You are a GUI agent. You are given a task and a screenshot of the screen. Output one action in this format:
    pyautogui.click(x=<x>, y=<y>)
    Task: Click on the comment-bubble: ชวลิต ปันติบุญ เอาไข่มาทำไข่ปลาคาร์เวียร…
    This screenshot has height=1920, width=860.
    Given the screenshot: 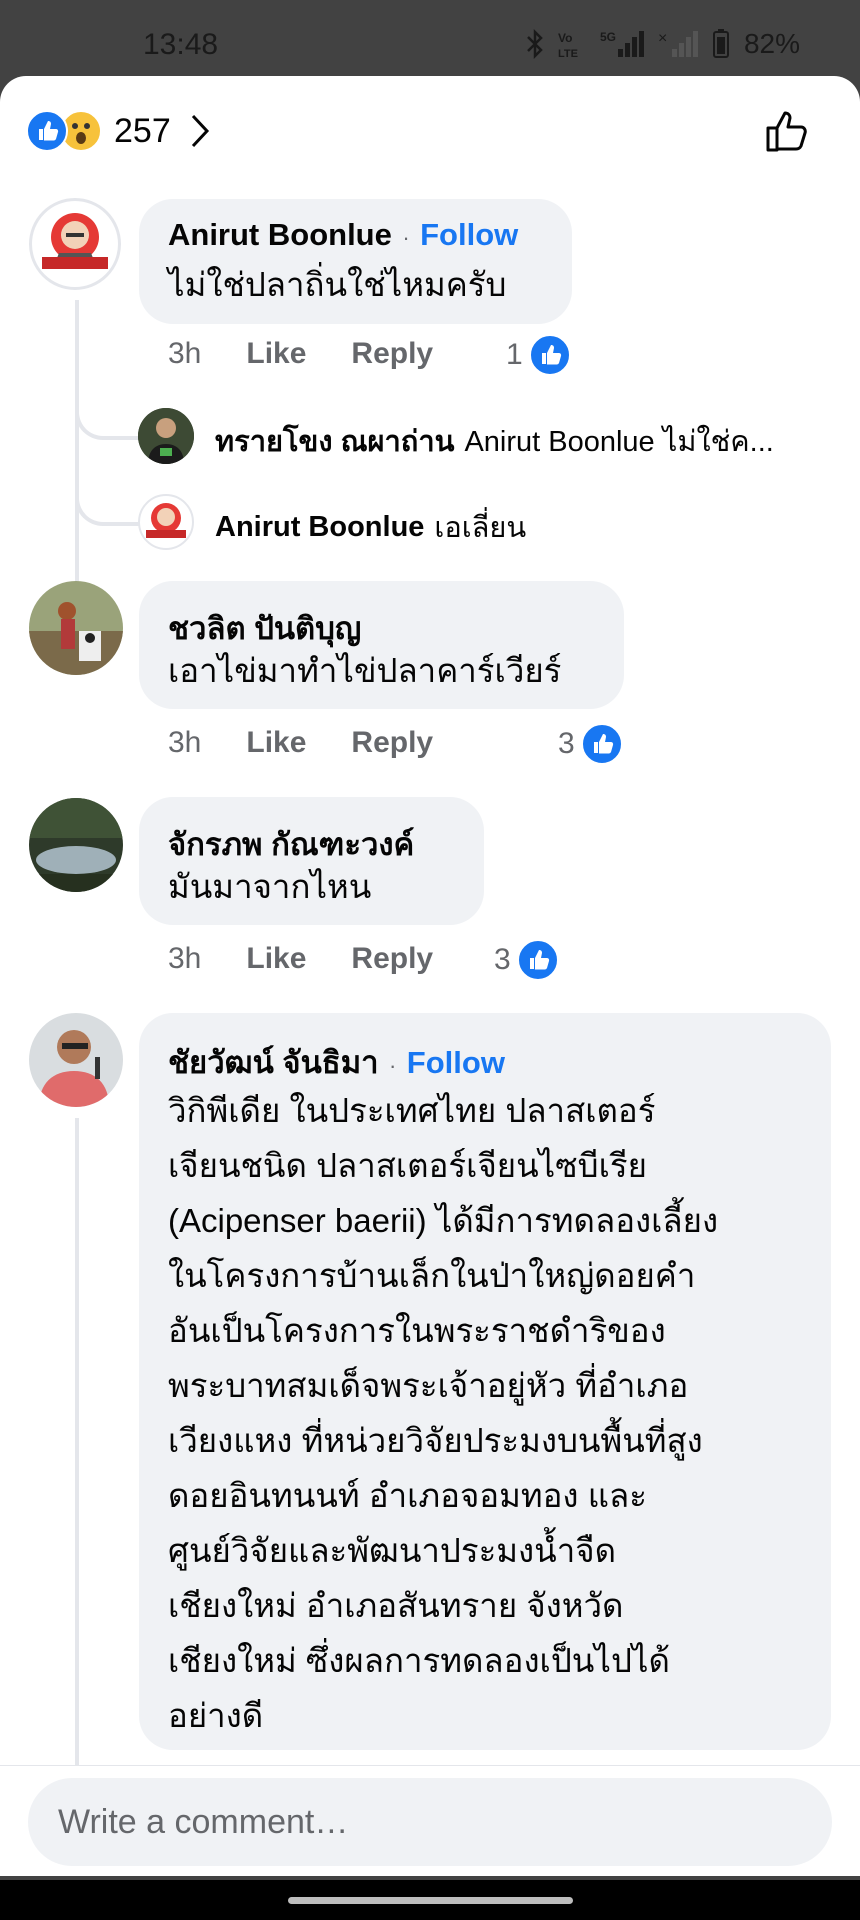 What is the action you would take?
    pyautogui.click(x=381, y=645)
    